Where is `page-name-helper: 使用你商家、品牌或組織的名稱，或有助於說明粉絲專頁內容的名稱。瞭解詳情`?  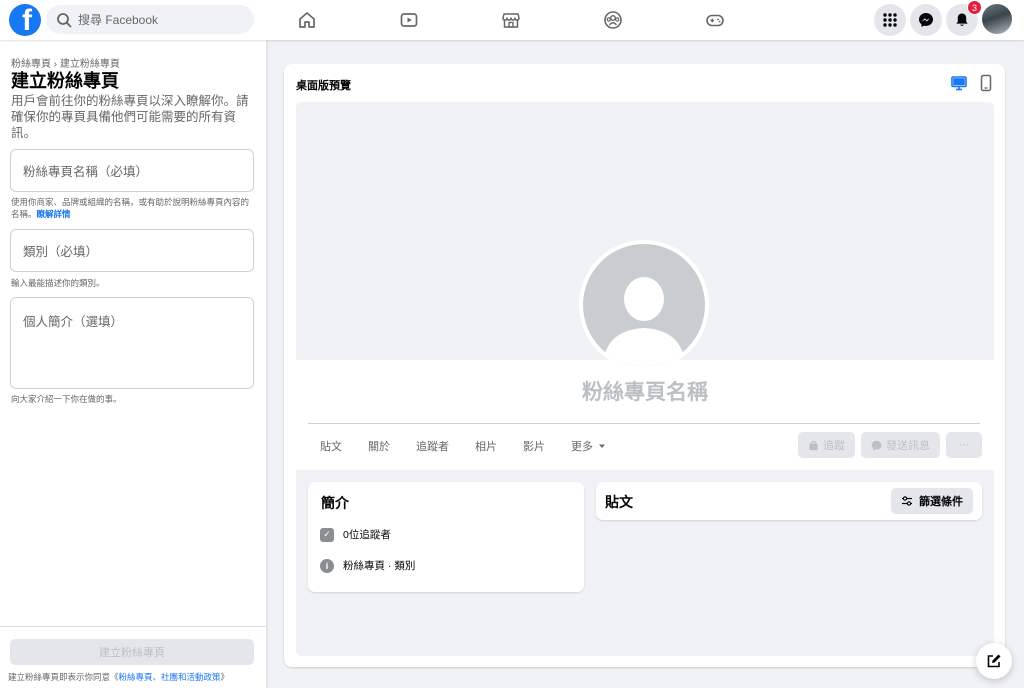 page-name-helper: 使用你商家、品牌或組織的名稱，或有助於說明粉絲專頁內容的名稱。瞭解詳情 is located at coordinates (130, 208).